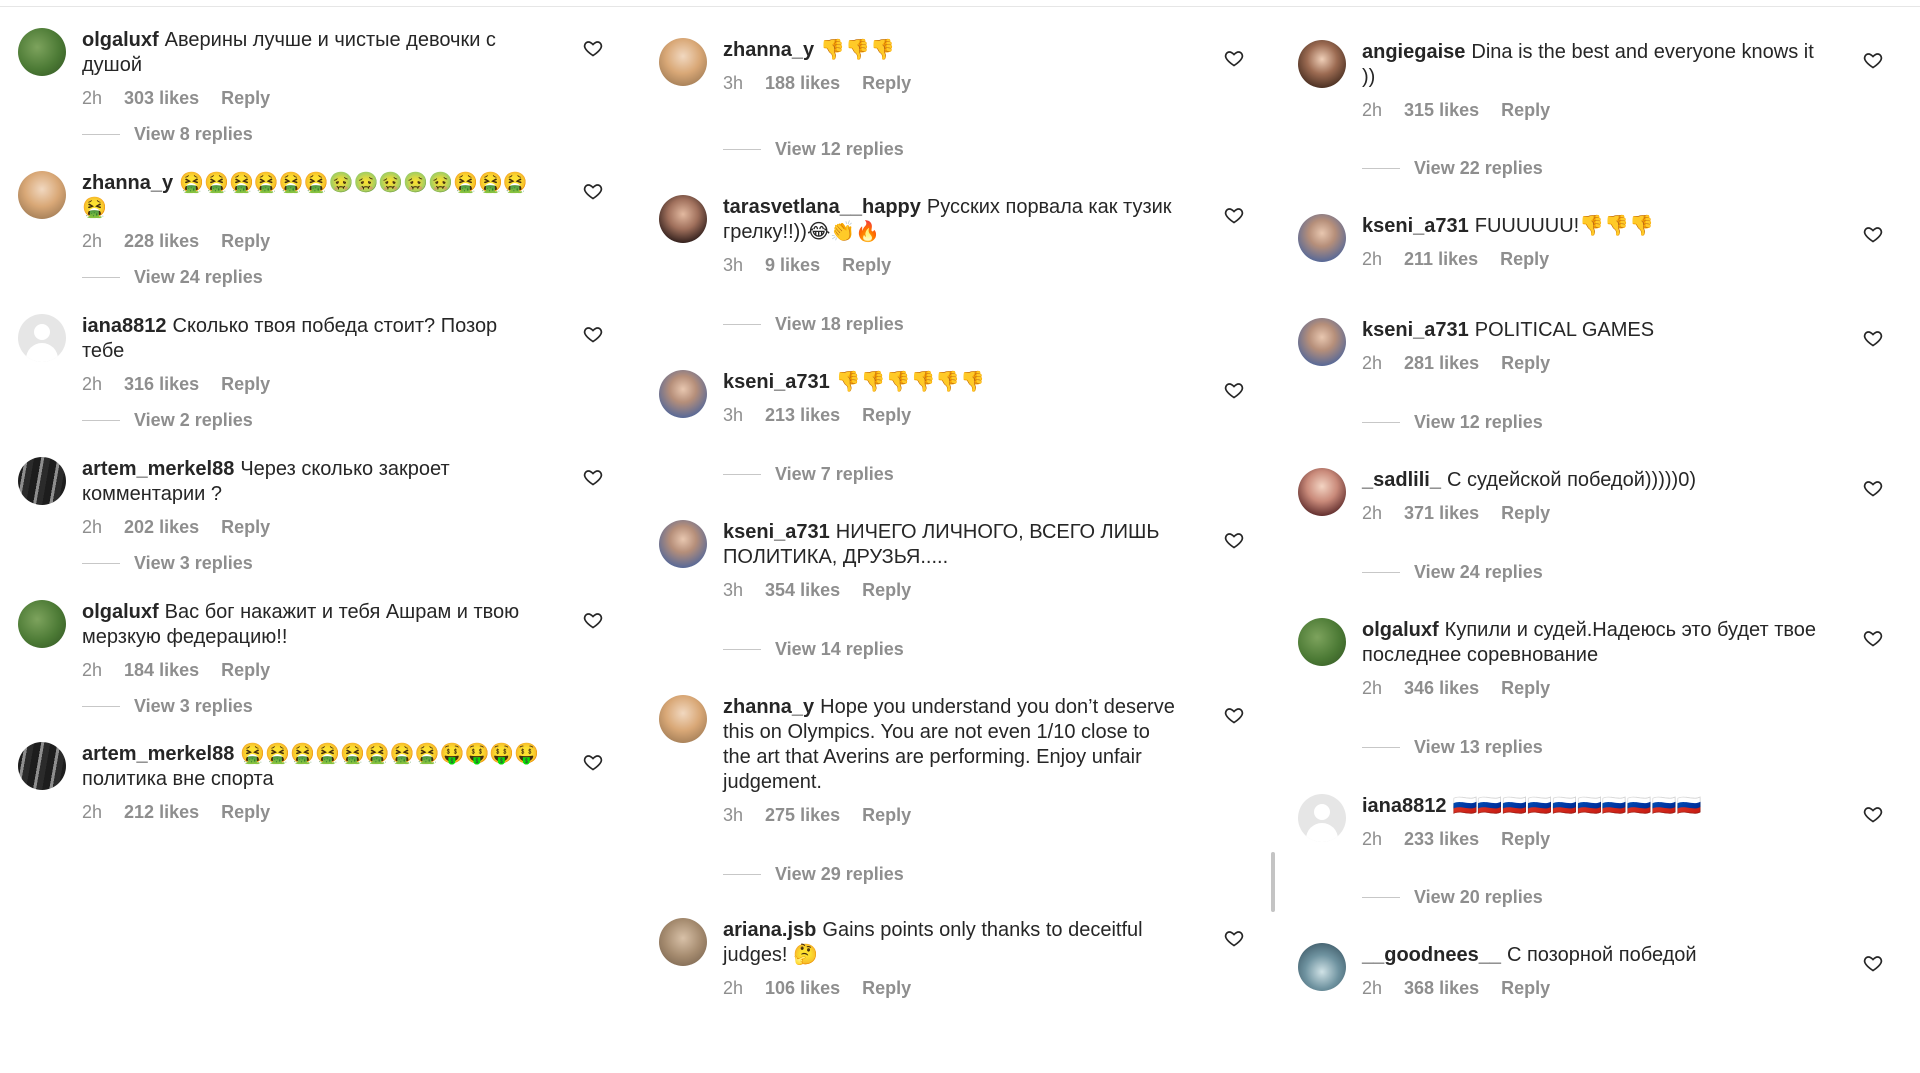  What do you see at coordinates (808, 474) in the screenshot?
I see `view-replies-button: View 7 replies` at bounding box center [808, 474].